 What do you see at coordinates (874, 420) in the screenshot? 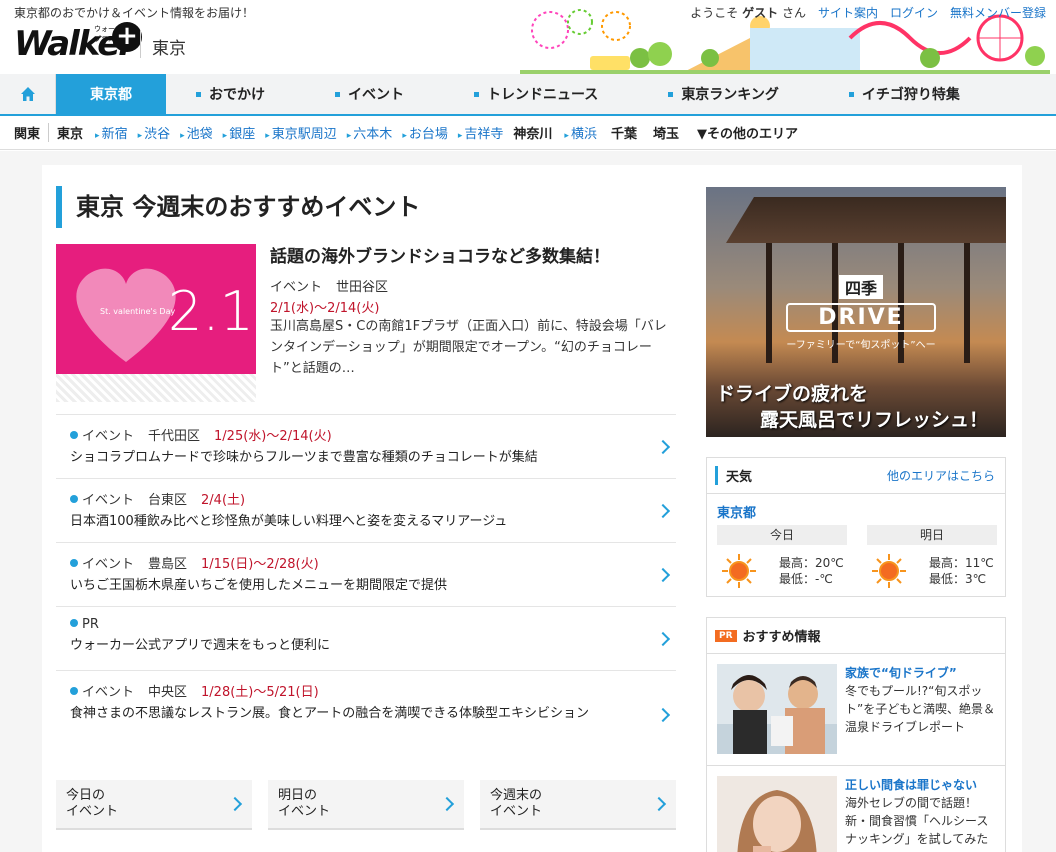
I see `ad-copy-line2: 露天風呂でリフレッシュ！` at bounding box center [874, 420].